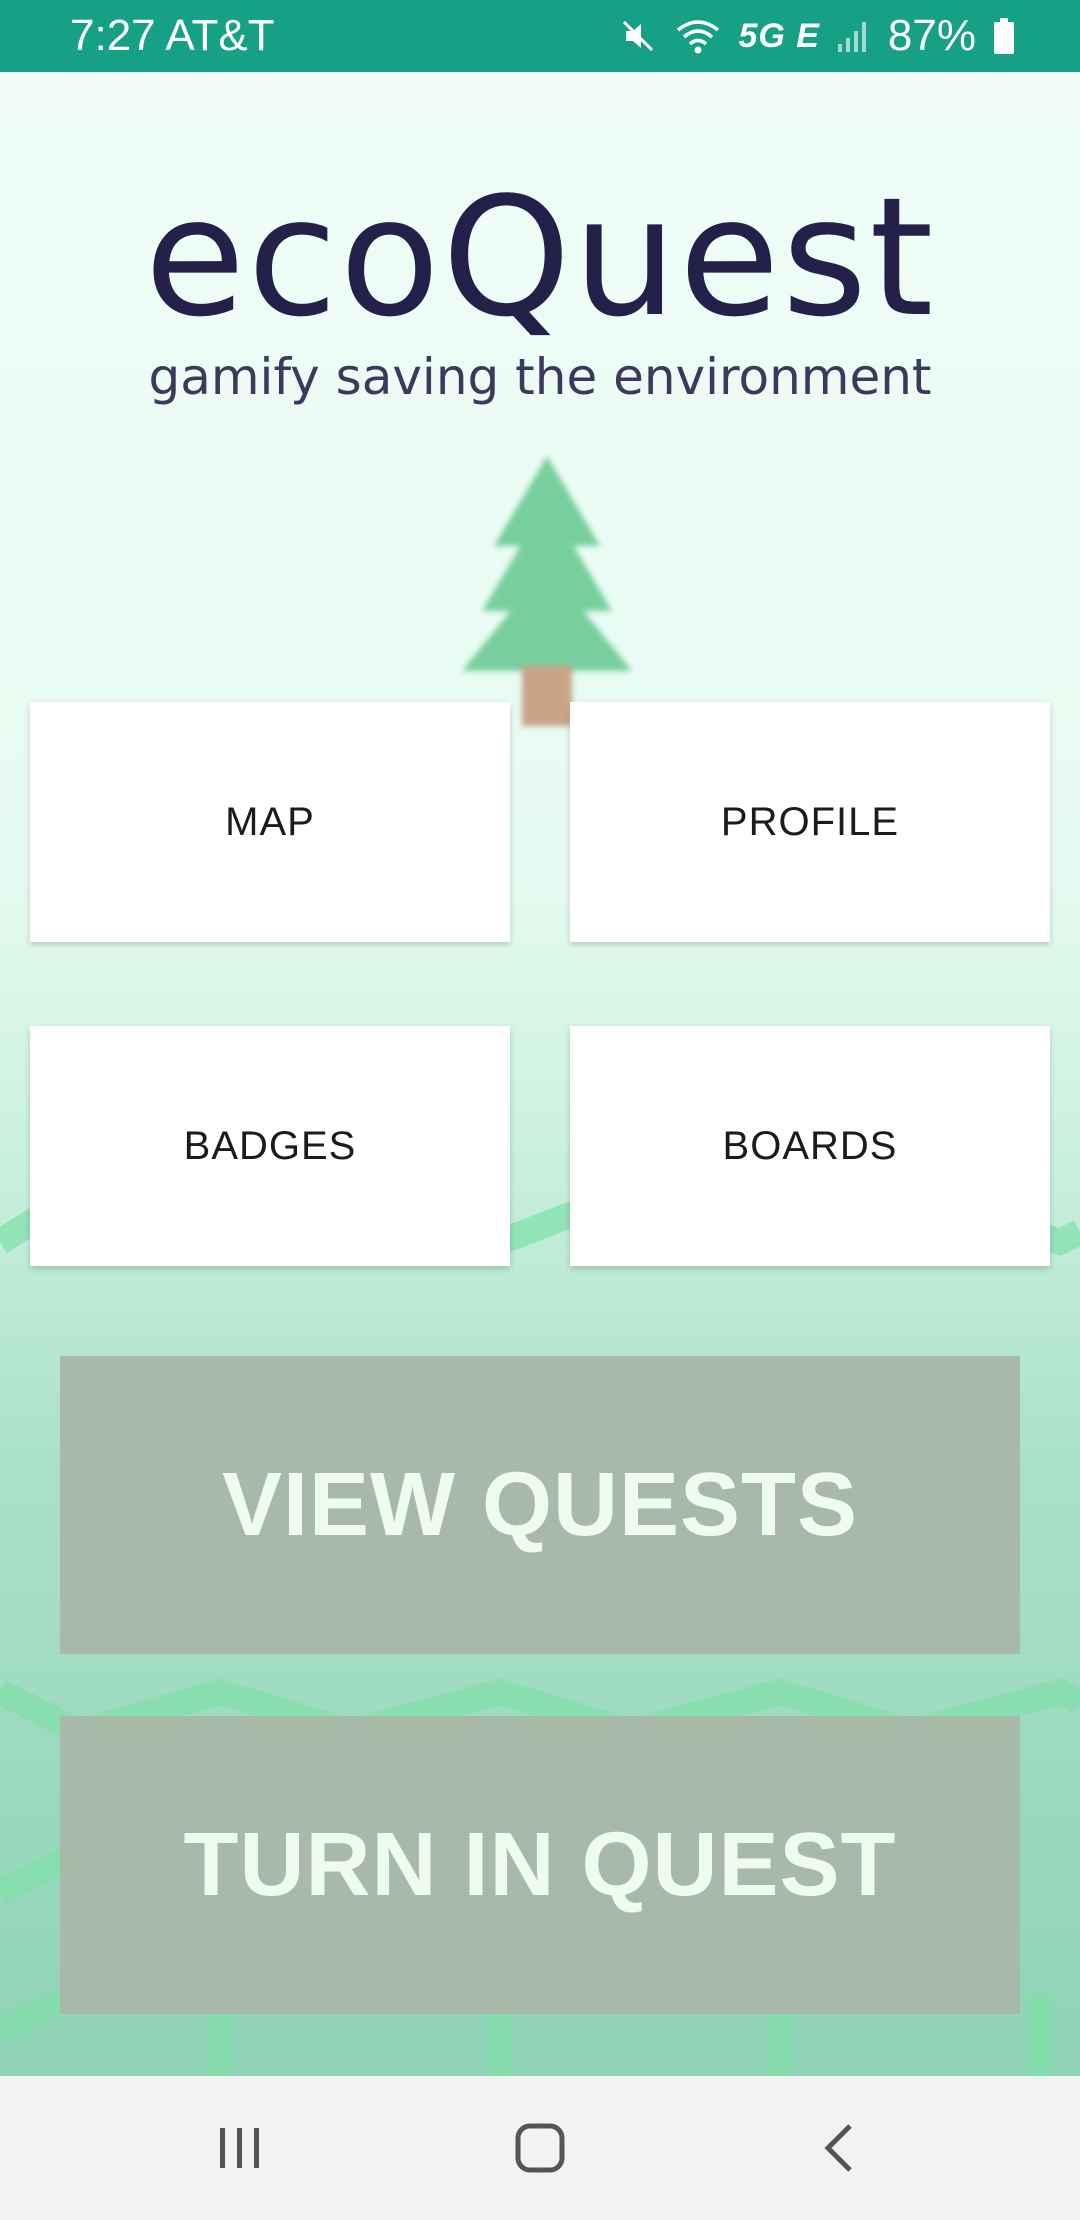 This screenshot has width=1080, height=2220. Describe the element at coordinates (779, 35) in the screenshot. I see `network-type: 5G E` at that location.